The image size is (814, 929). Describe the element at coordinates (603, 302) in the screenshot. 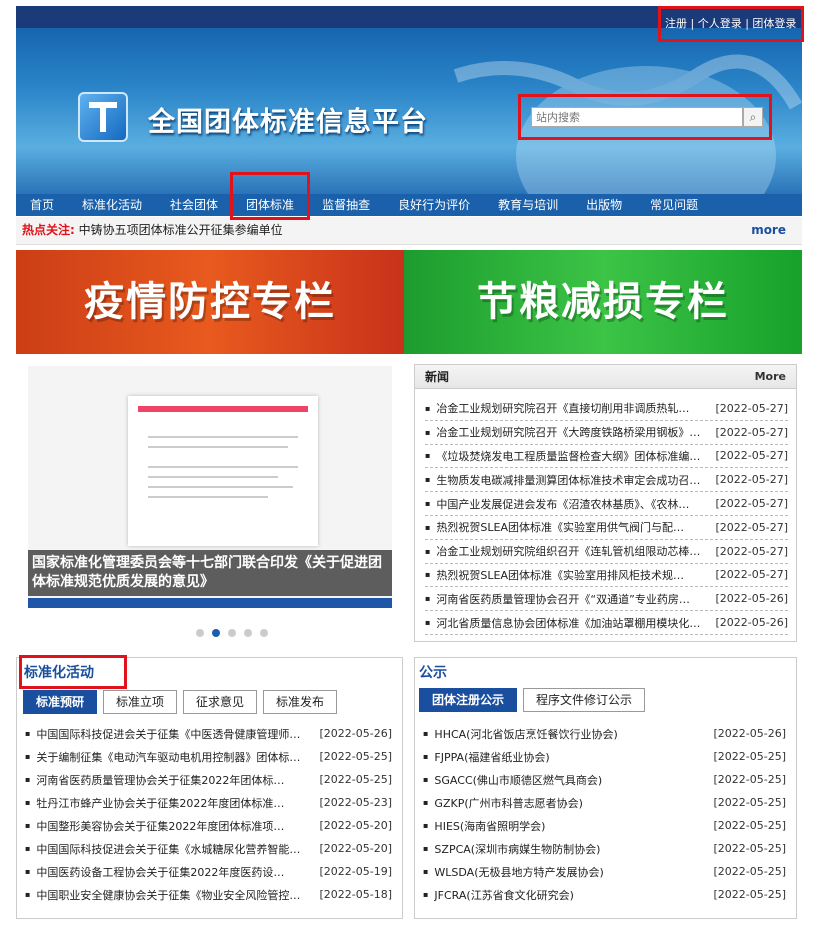

I see `food-saving-banner: 节粮减损专栏` at that location.